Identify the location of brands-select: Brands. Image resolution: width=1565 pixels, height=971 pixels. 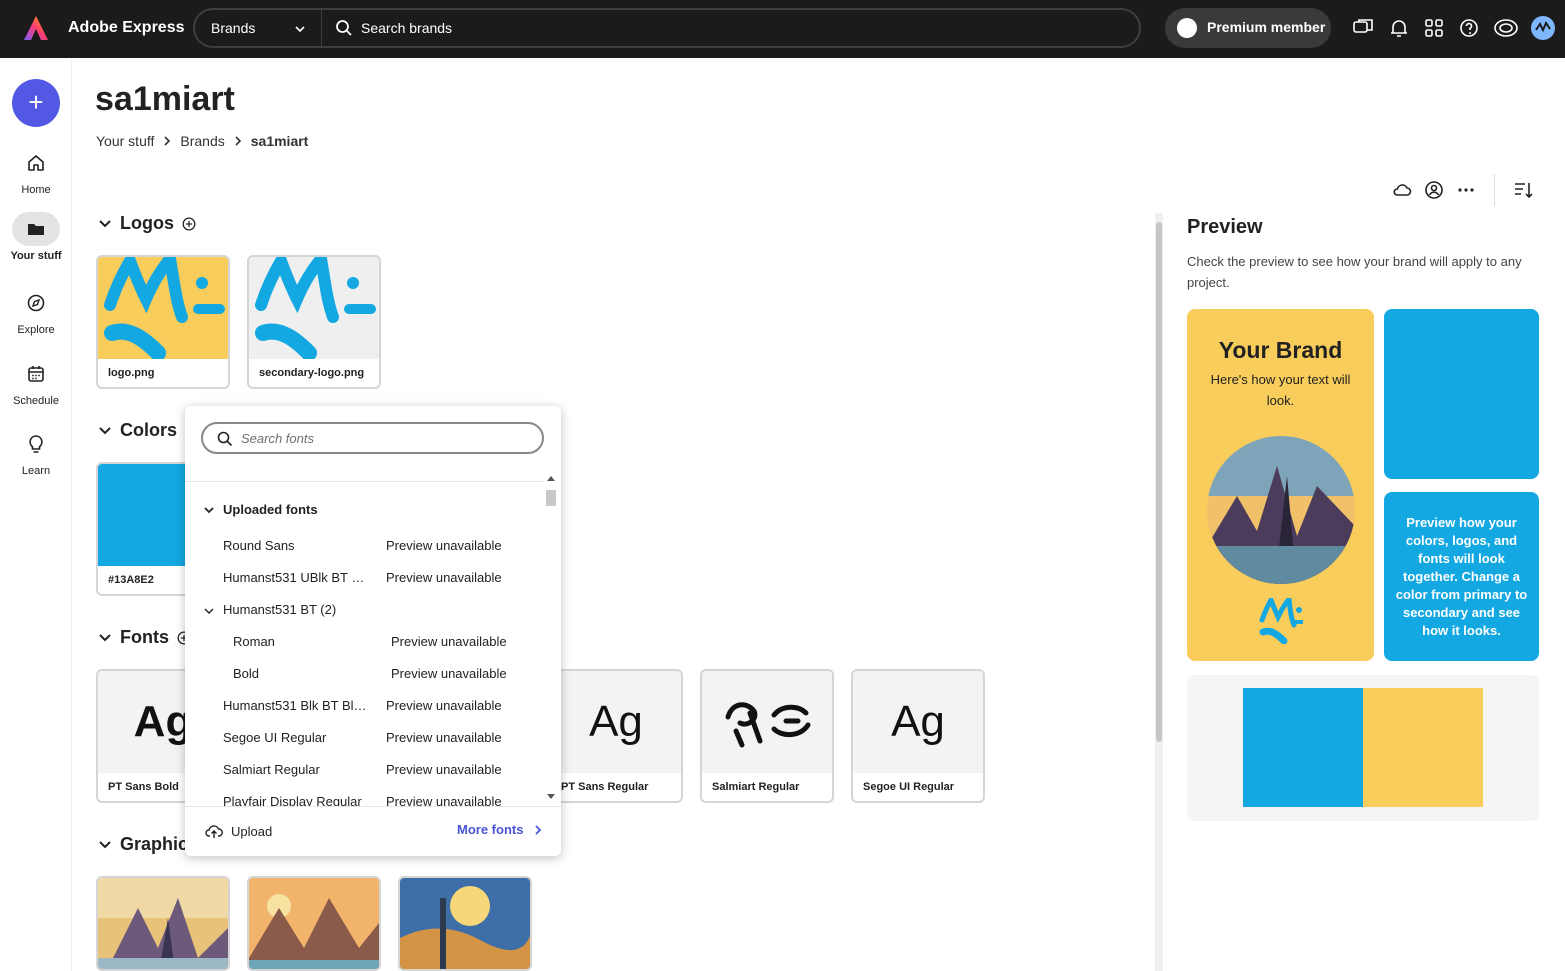
(233, 28).